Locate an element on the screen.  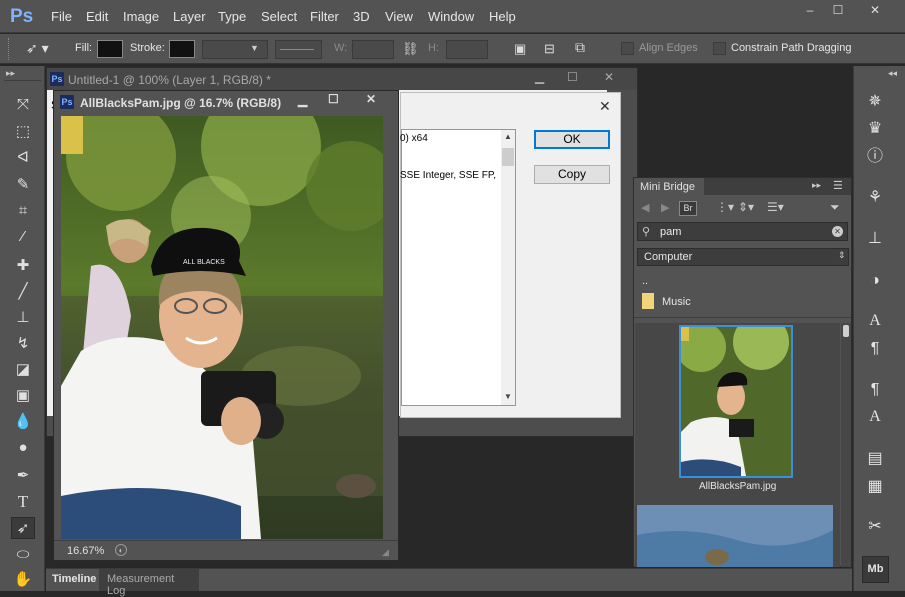
dodge-tool-icon: ● is located at coordinates (23, 448).